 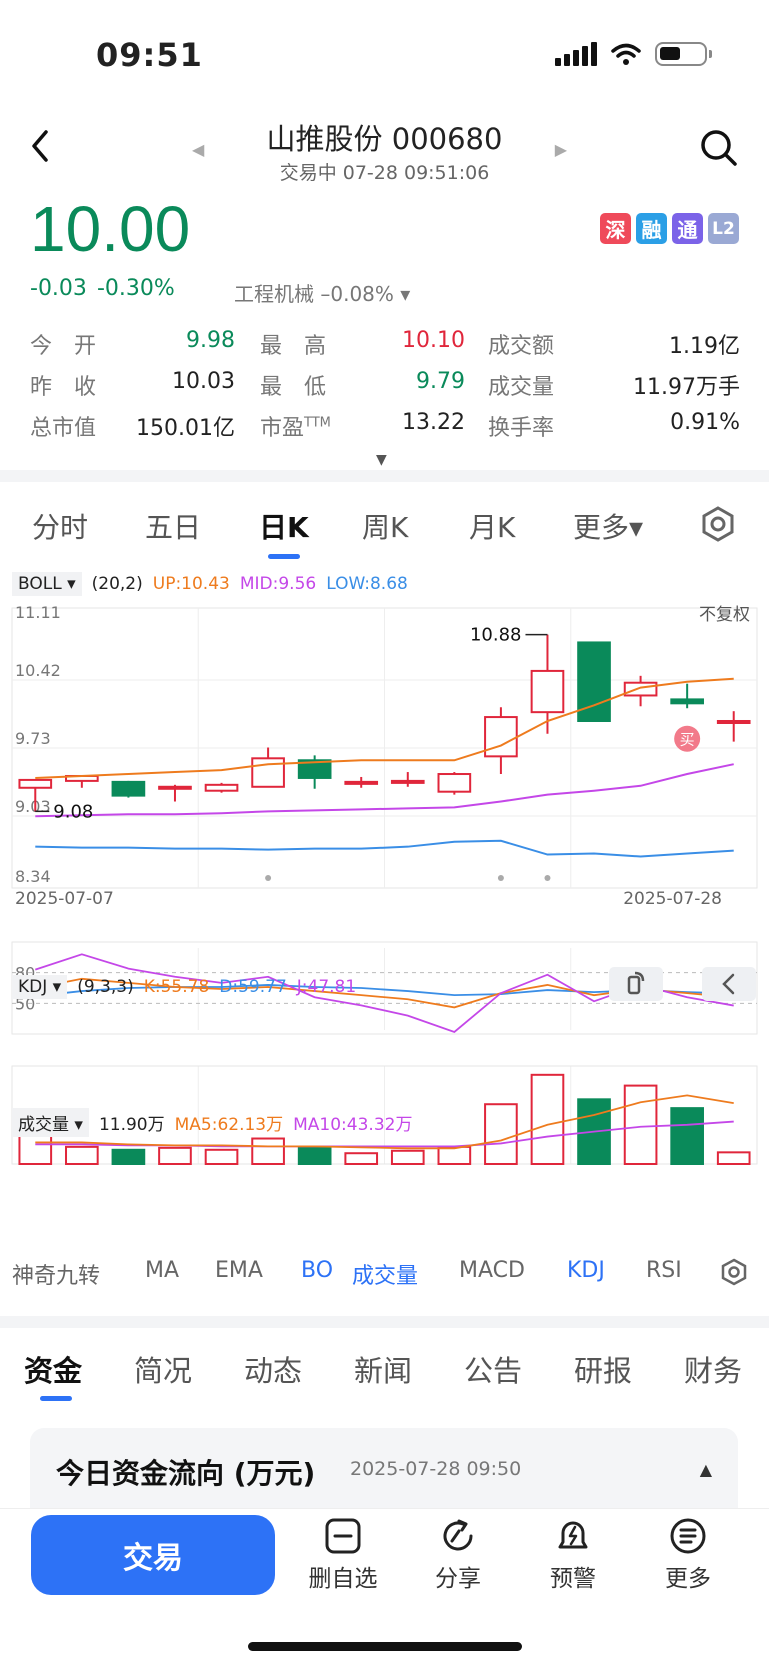 What do you see at coordinates (687, 740) in the screenshot?
I see `buy-signal-label: 买` at bounding box center [687, 740].